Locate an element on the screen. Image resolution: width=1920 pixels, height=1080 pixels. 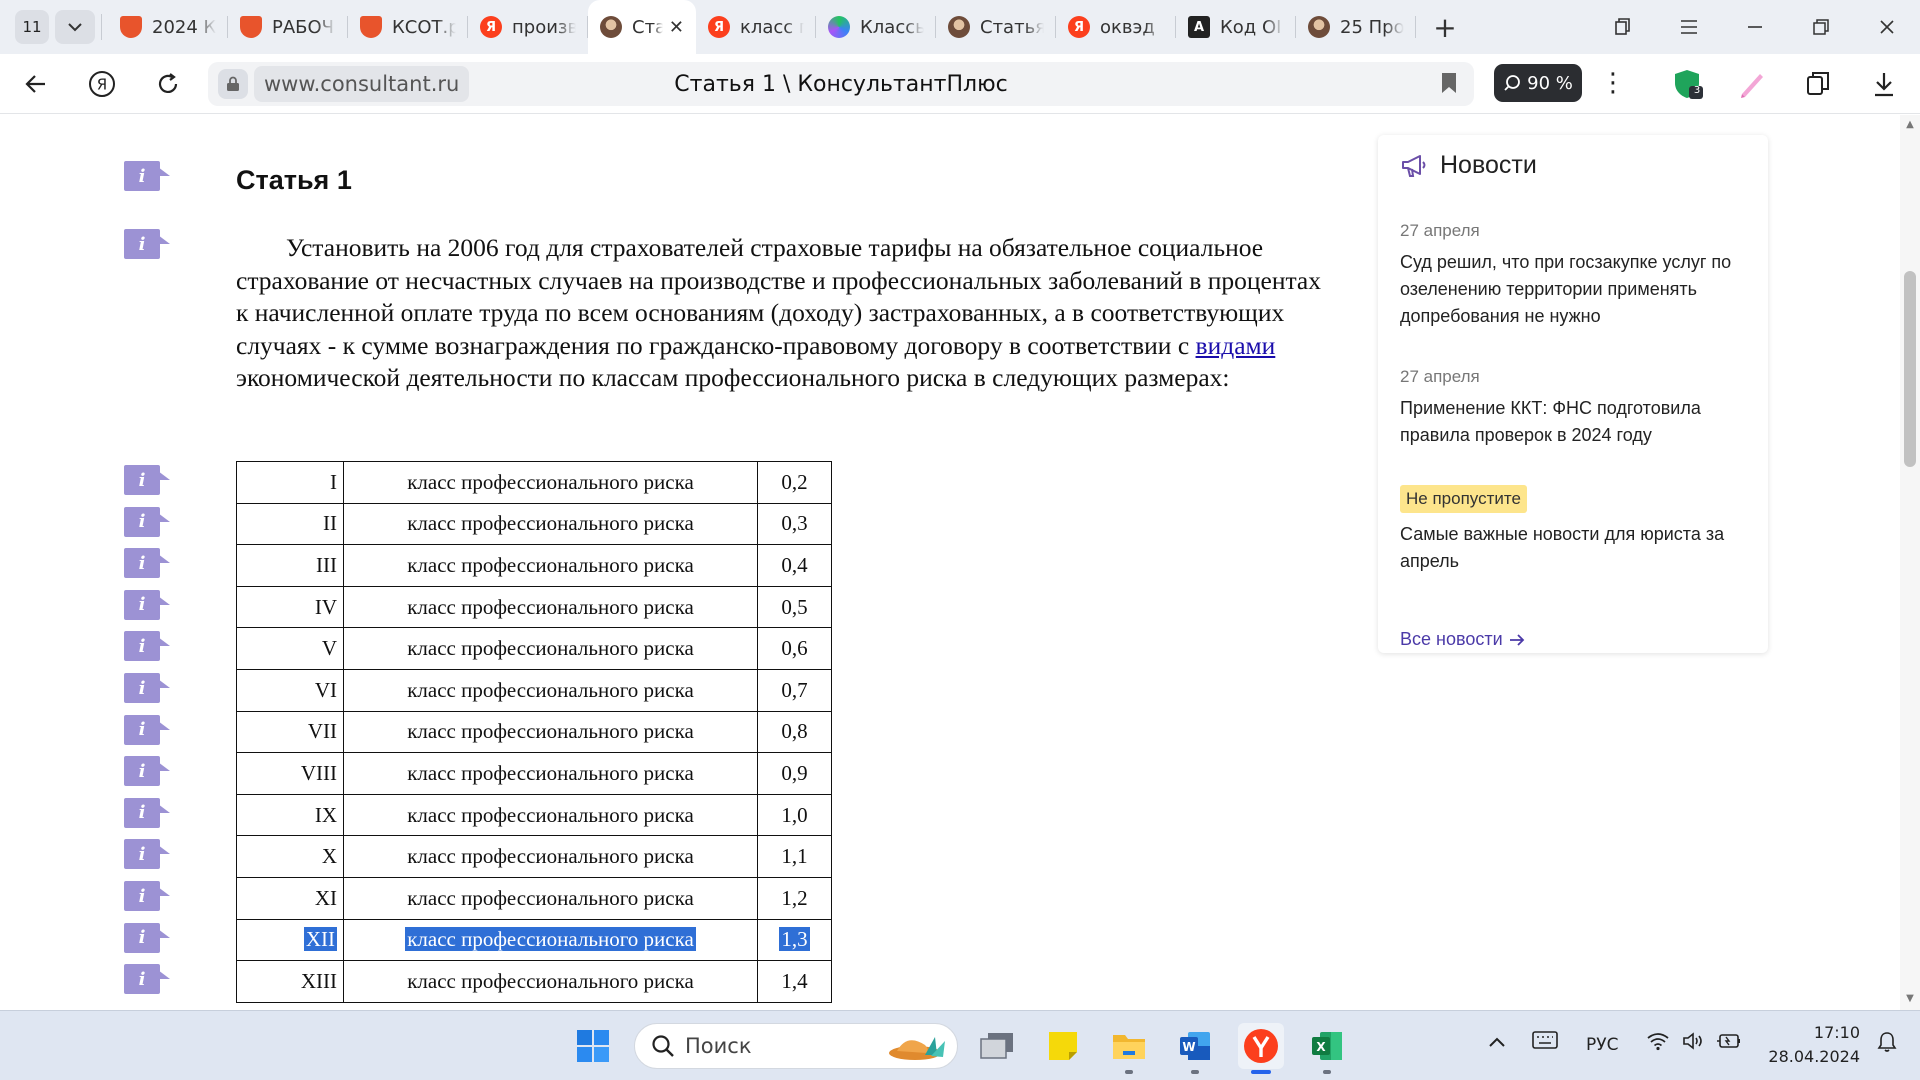
browser-tab: 2024 К is located at coordinates (168, 27).